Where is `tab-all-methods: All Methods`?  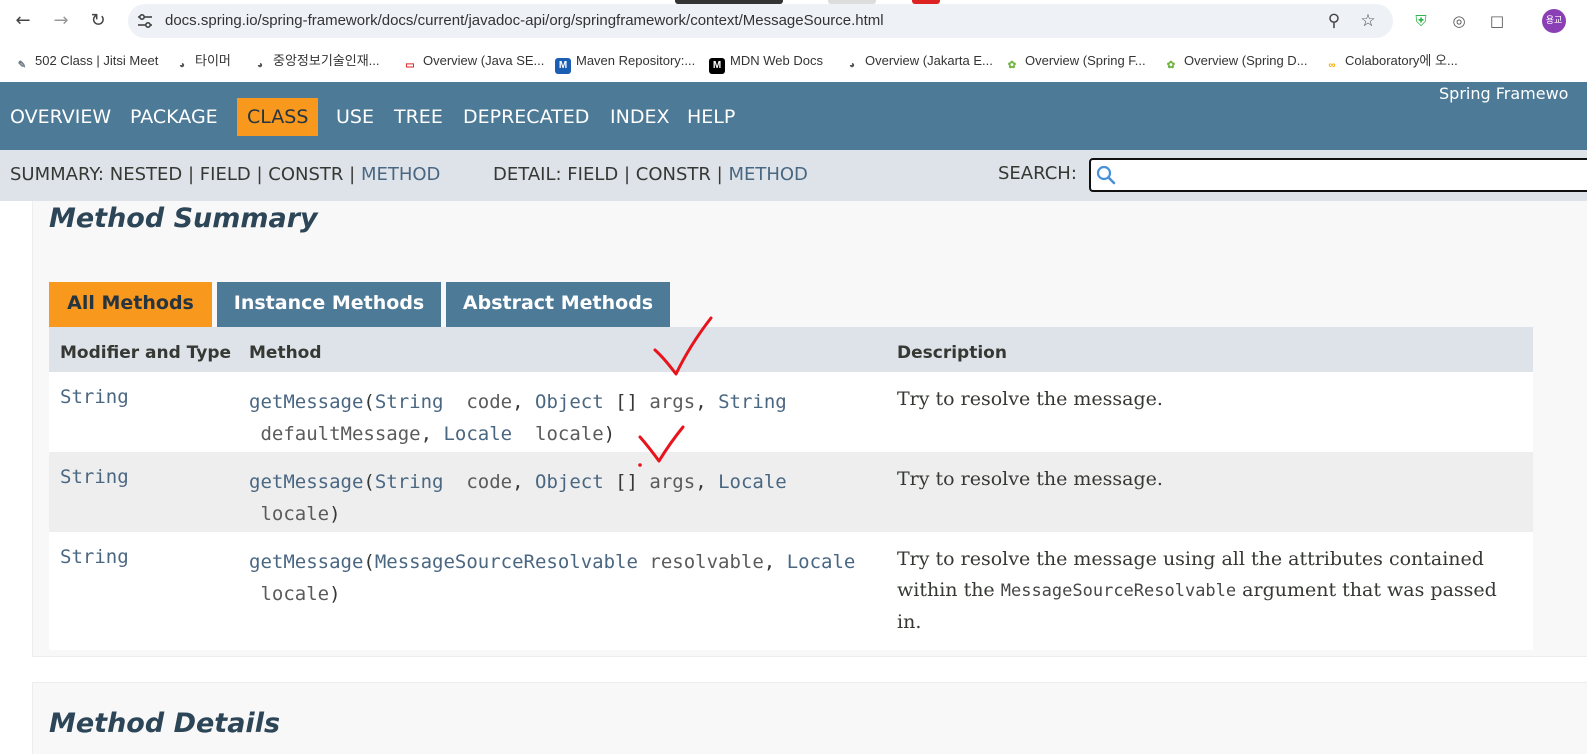 tab-all-methods: All Methods is located at coordinates (130, 304).